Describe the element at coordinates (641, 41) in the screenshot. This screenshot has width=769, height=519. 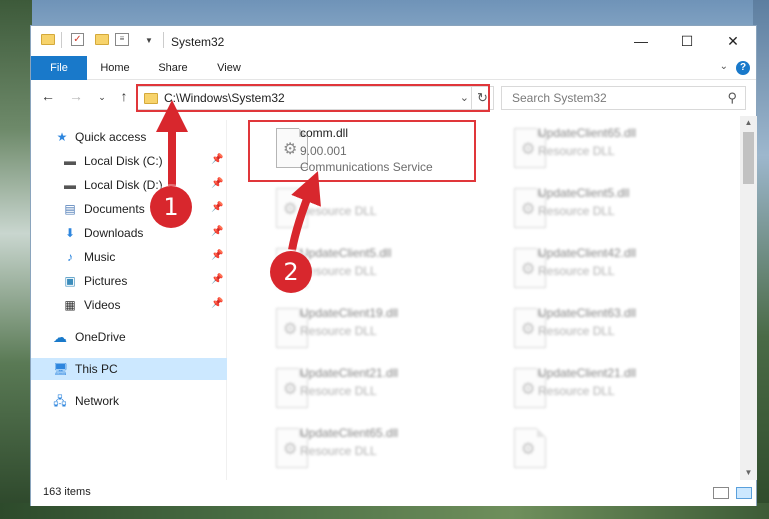
I see `minimize-button: —` at that location.